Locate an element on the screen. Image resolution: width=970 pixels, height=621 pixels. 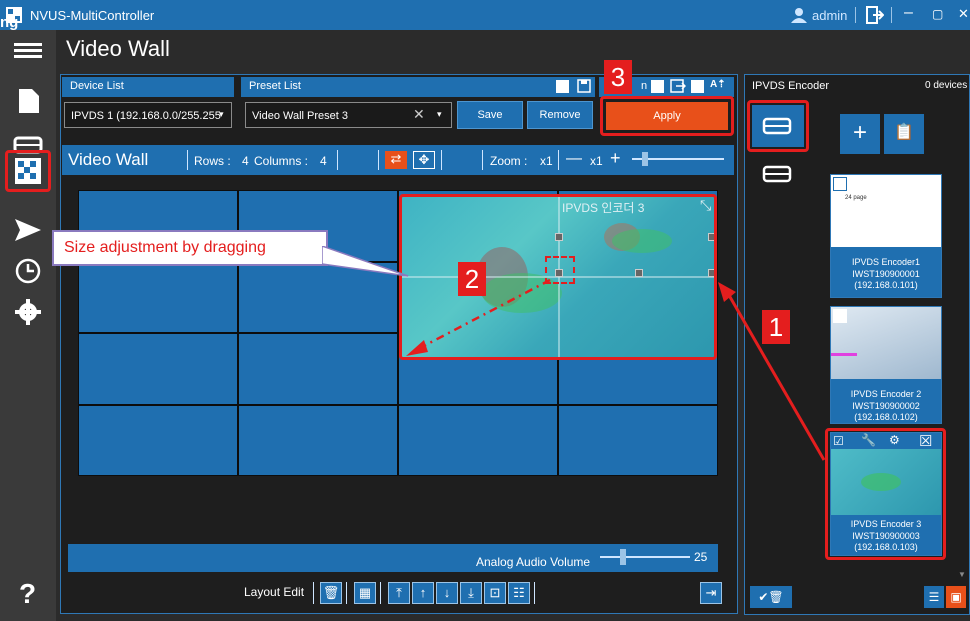
video-wall-nav-icon is located at coordinates (28, 171).